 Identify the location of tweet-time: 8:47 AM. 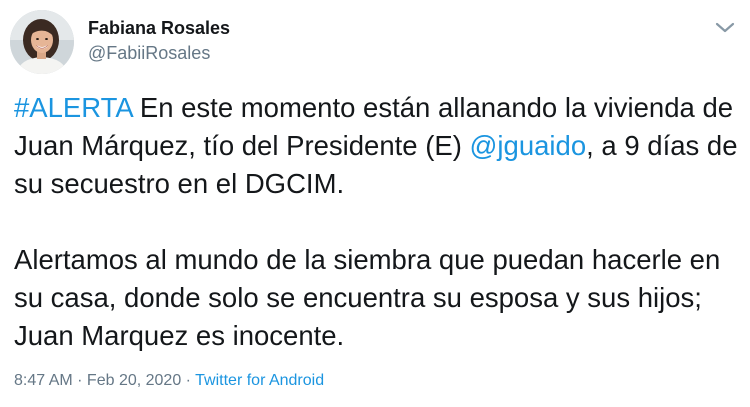
(43, 380).